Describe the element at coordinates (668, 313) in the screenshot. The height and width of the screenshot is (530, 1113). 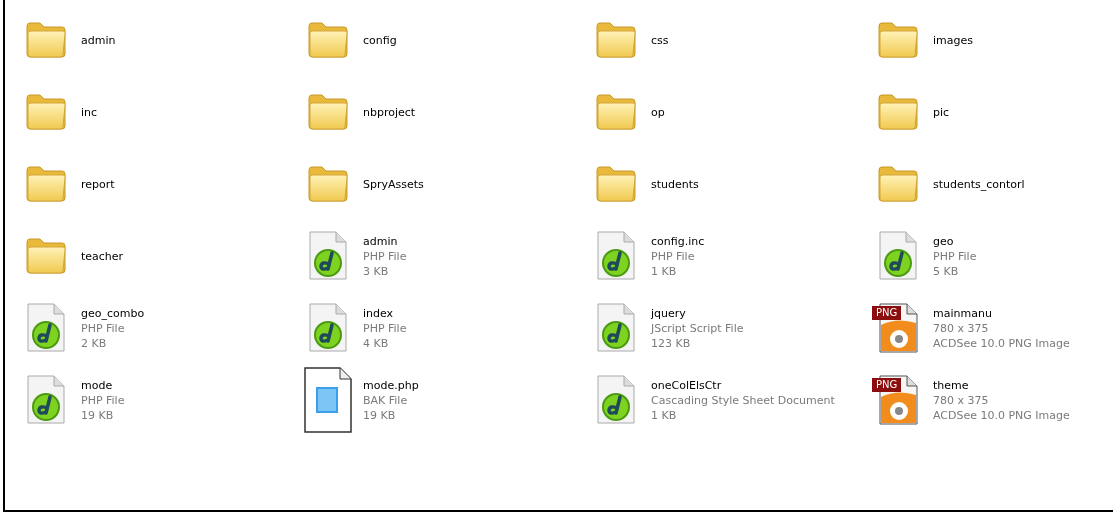
I see `file-name: jquery` at that location.